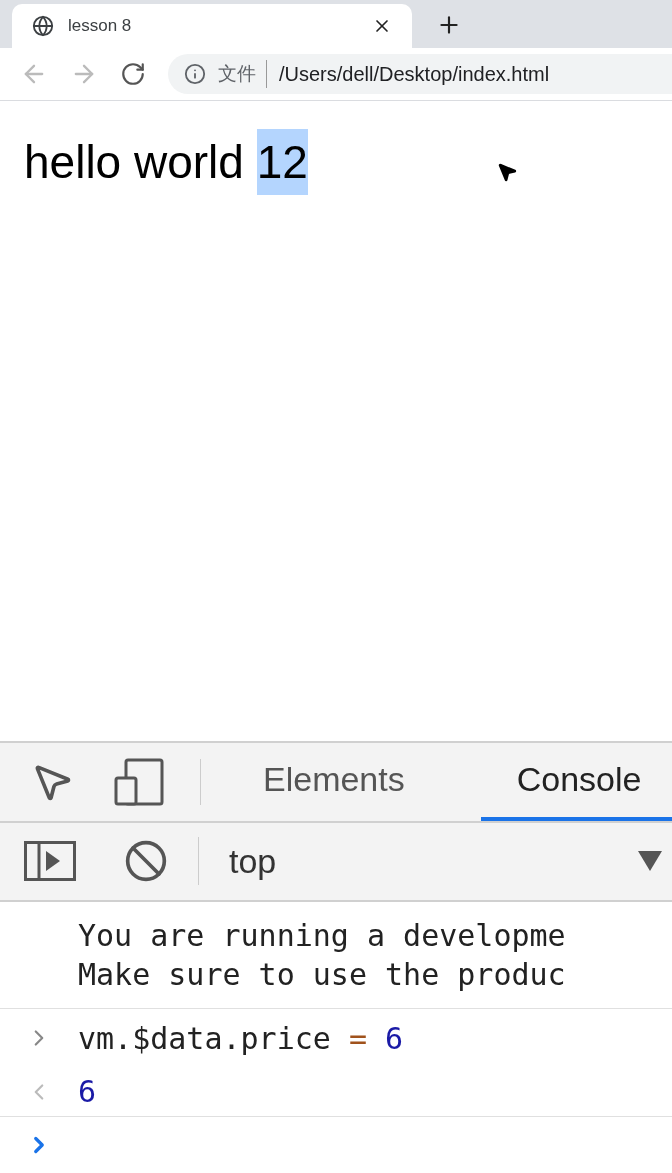  I want to click on tab-title: lesson 8, so click(100, 25).